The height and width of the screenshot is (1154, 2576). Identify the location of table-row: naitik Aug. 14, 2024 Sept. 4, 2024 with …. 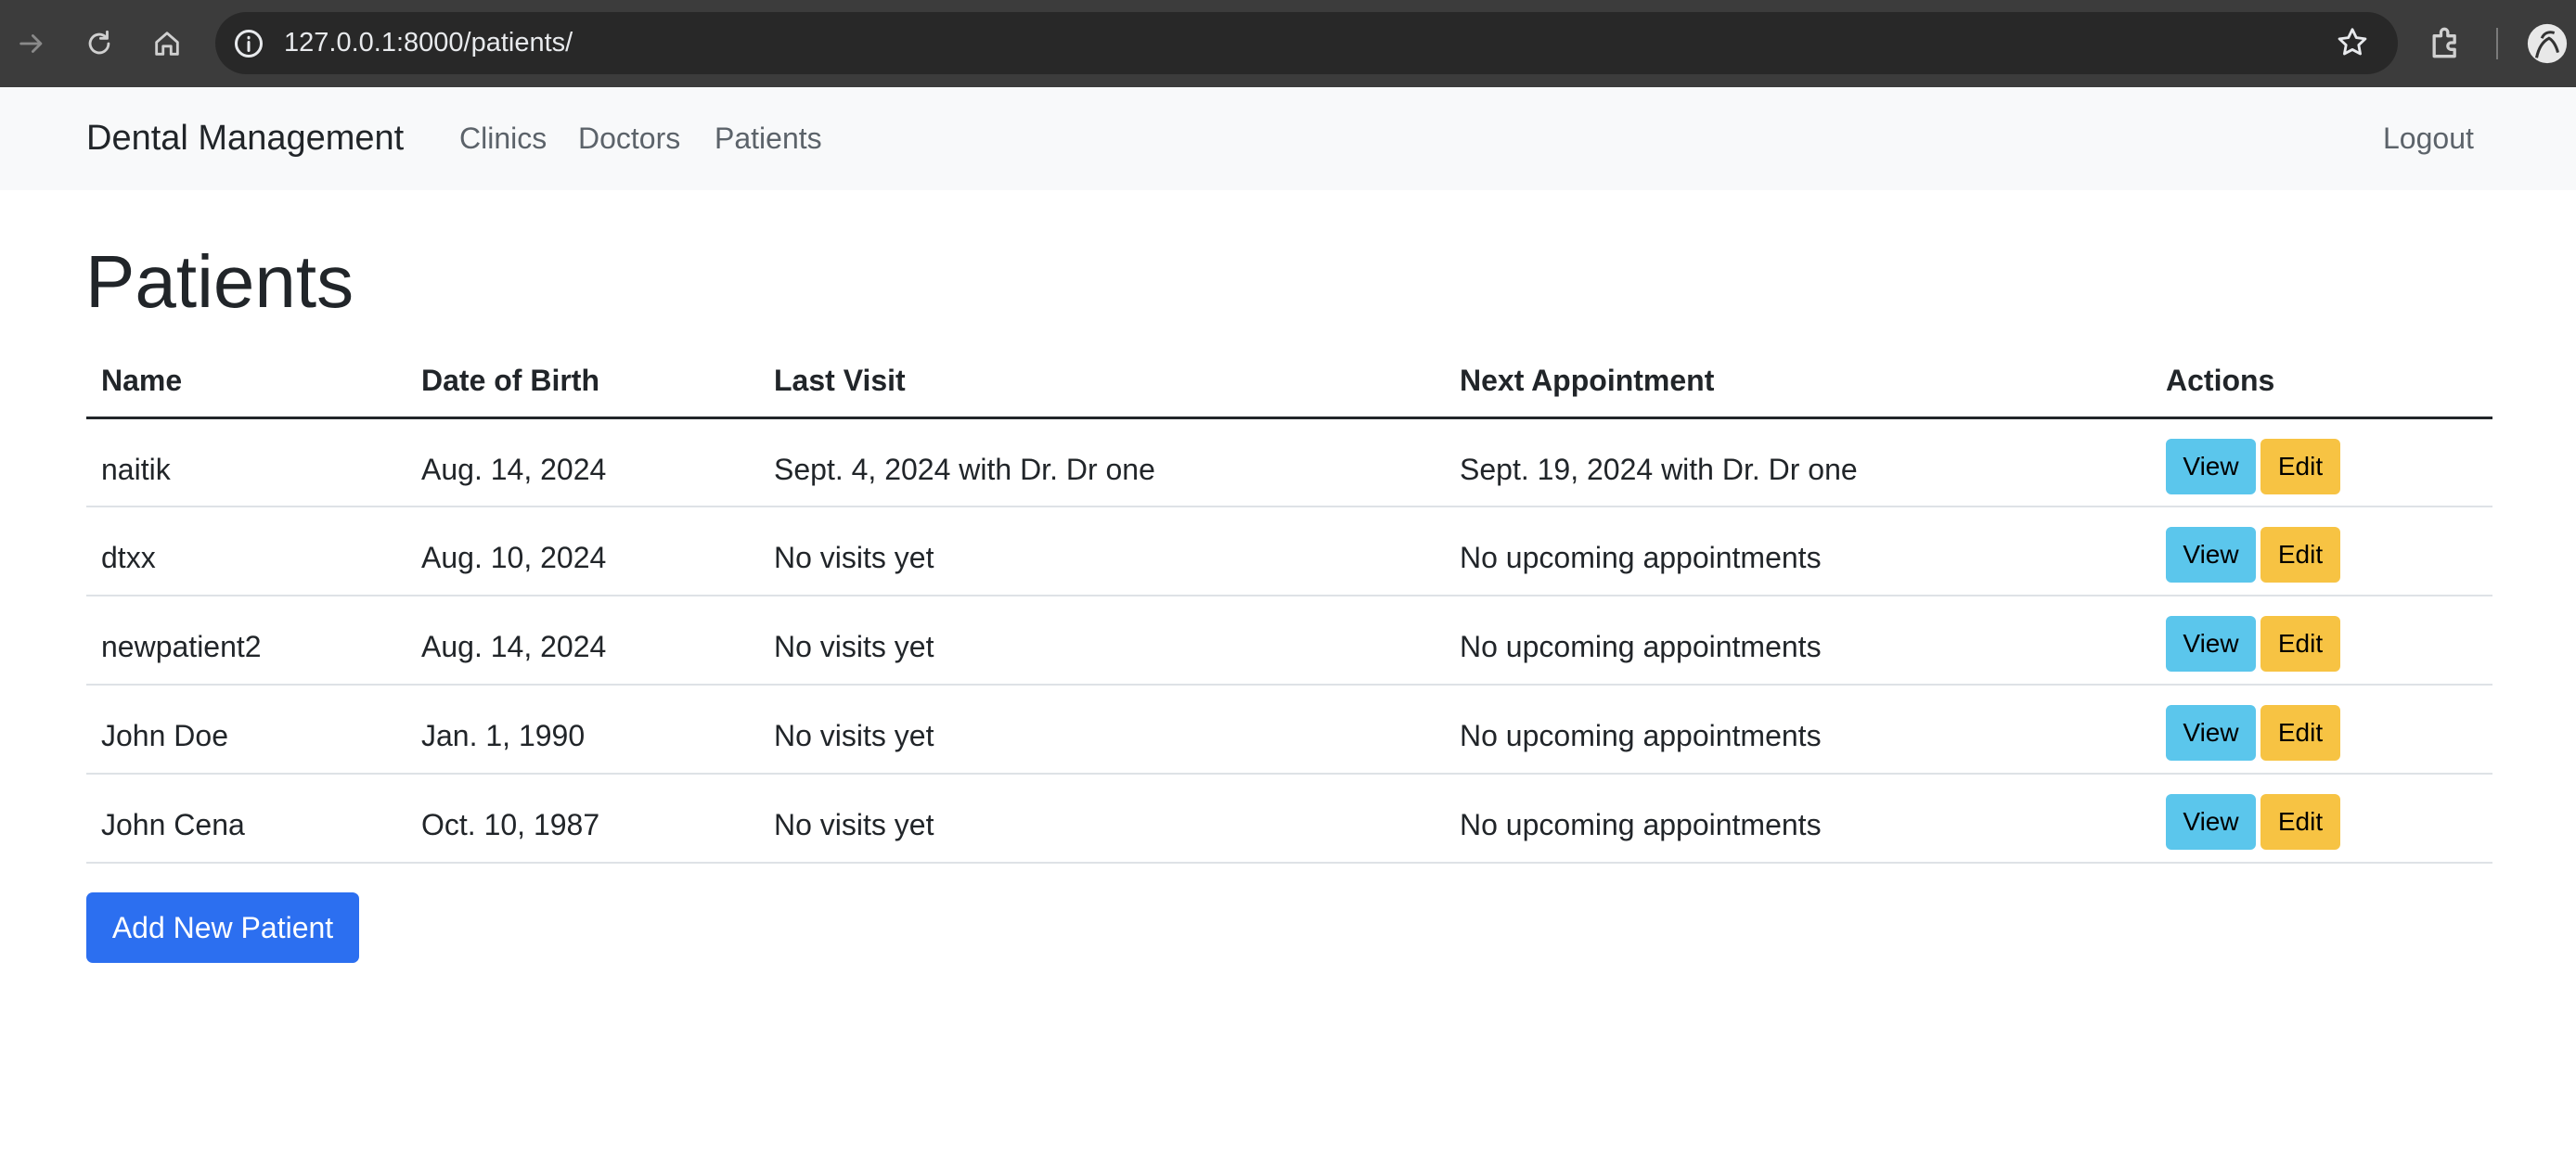
(1289, 462).